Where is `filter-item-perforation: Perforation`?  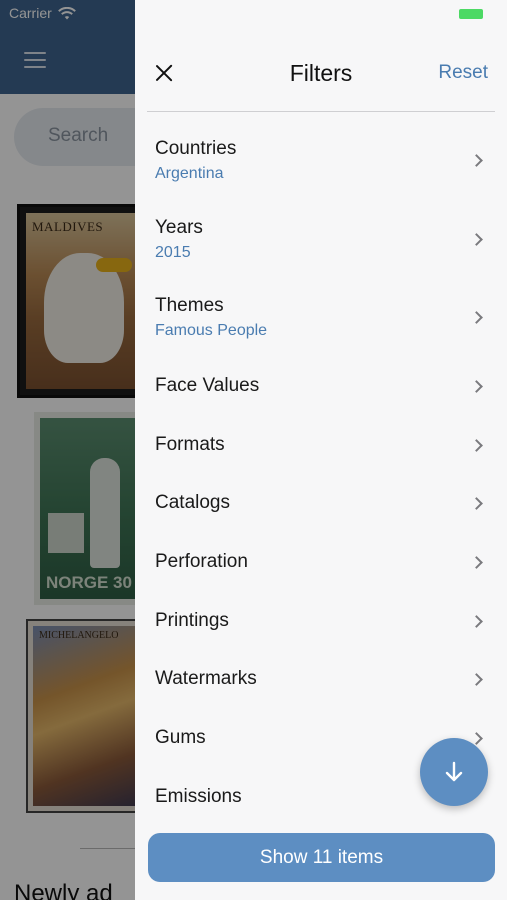
filter-item-perforation: Perforation is located at coordinates (321, 562).